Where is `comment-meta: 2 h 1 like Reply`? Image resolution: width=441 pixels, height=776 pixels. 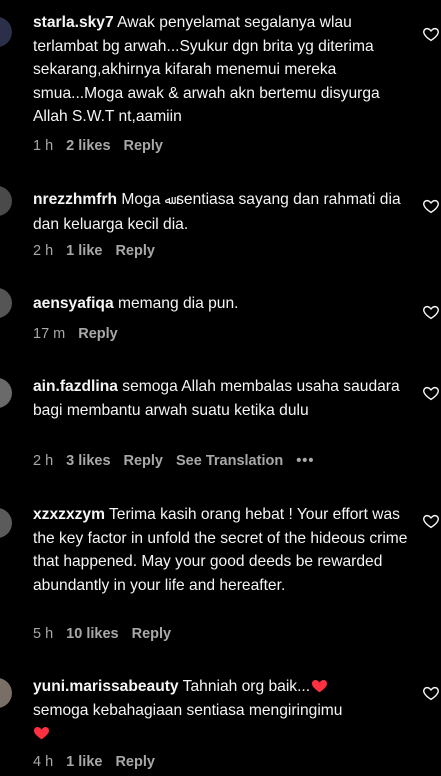
comment-meta: 2 h 1 like Reply is located at coordinates (100, 251).